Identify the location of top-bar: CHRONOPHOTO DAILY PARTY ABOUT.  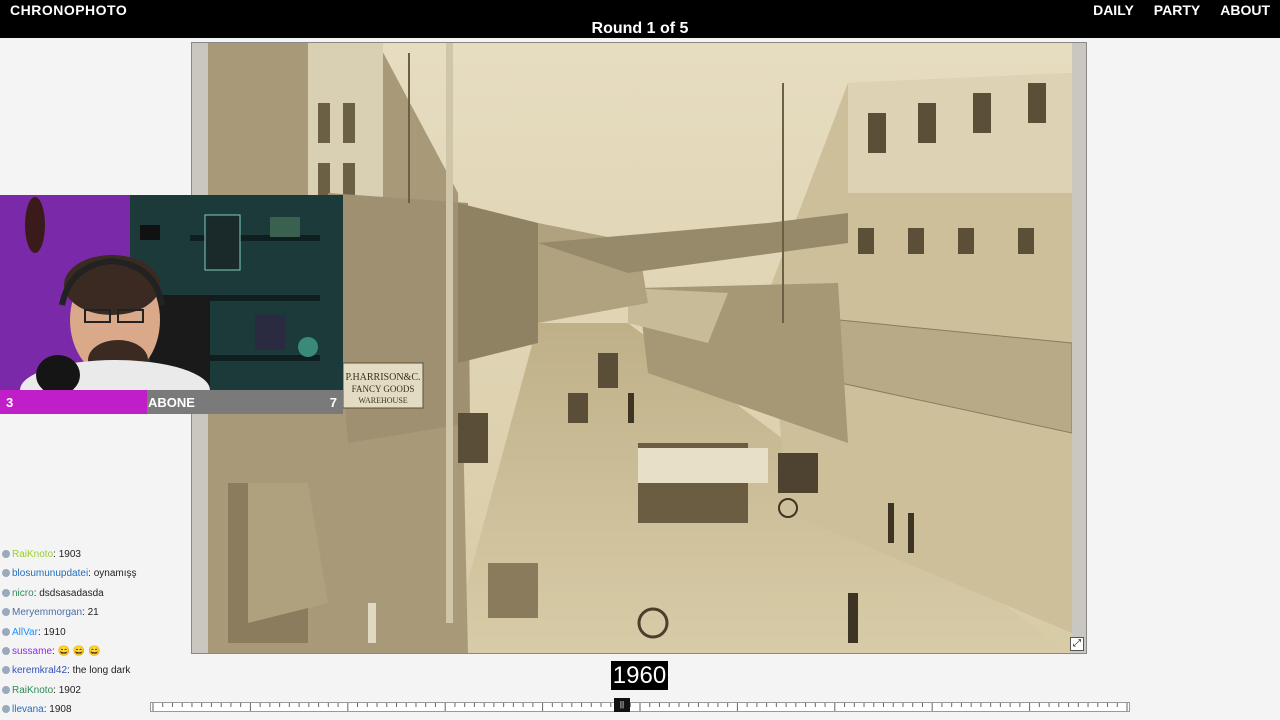
(640, 9).